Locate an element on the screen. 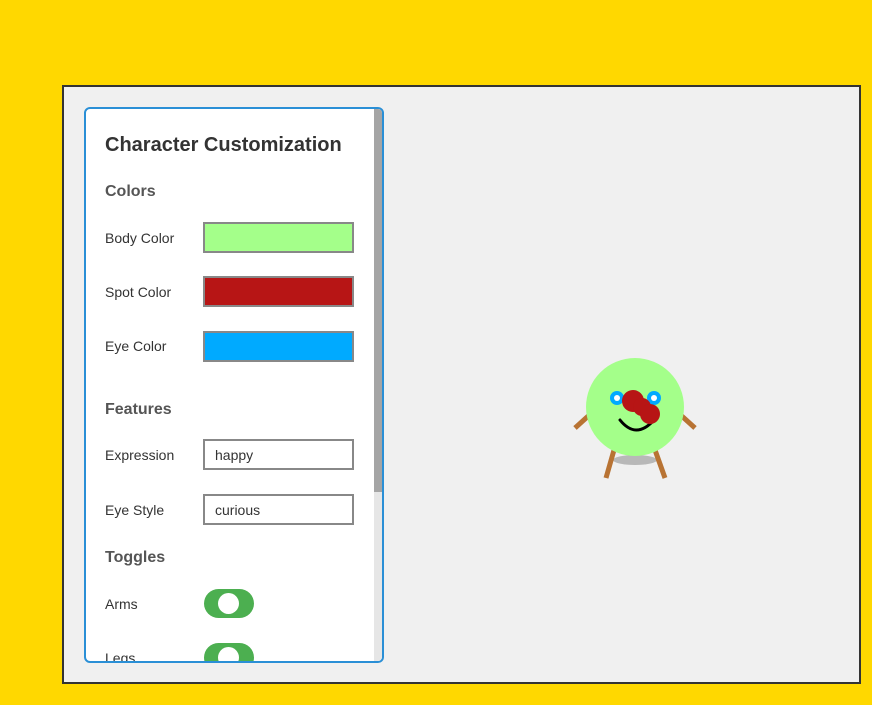 The image size is (872, 705). eye-color-label: Eye Color is located at coordinates (136, 346).